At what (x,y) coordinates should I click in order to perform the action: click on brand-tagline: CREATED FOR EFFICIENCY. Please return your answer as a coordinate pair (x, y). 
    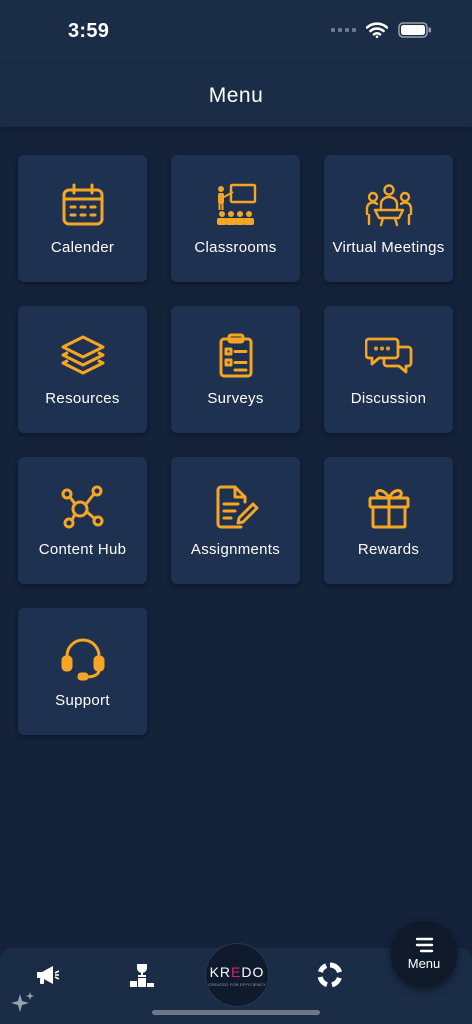
    Looking at the image, I should click on (237, 984).